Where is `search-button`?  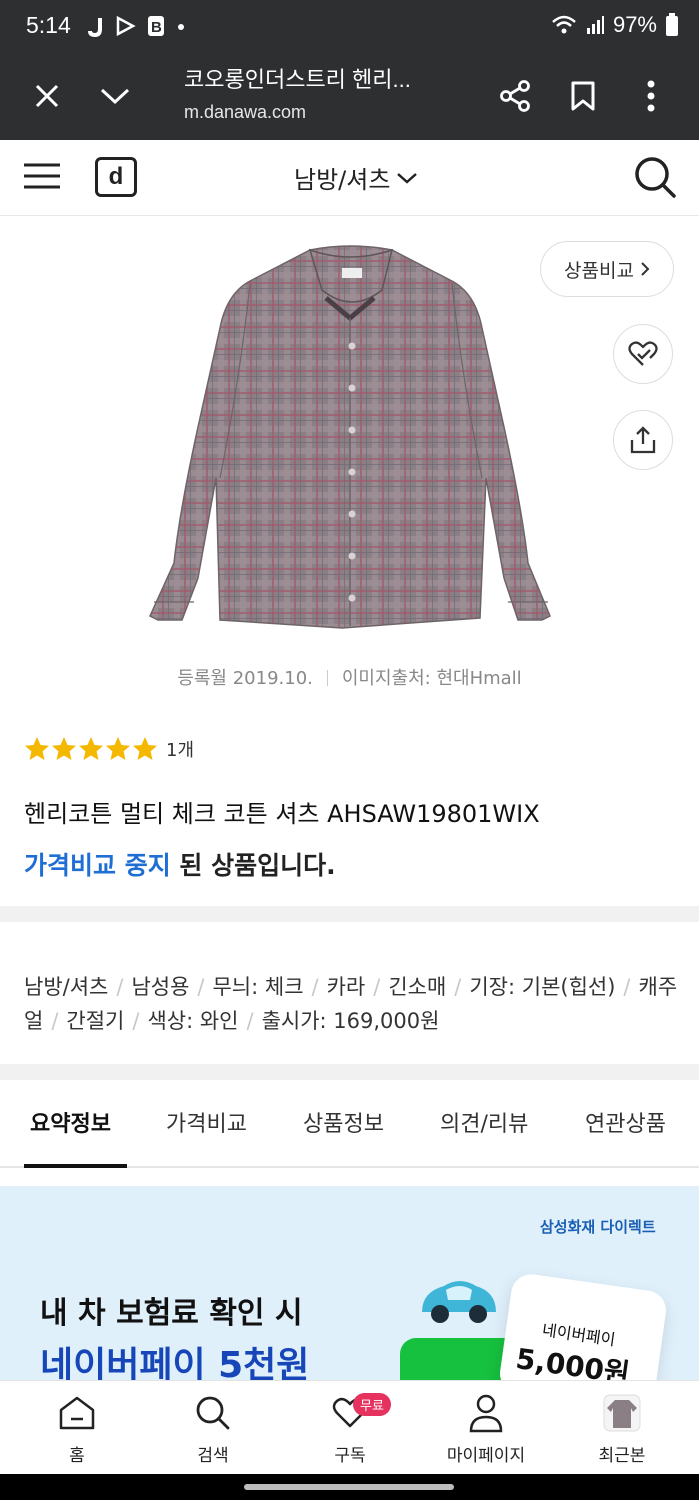 search-button is located at coordinates (655, 177).